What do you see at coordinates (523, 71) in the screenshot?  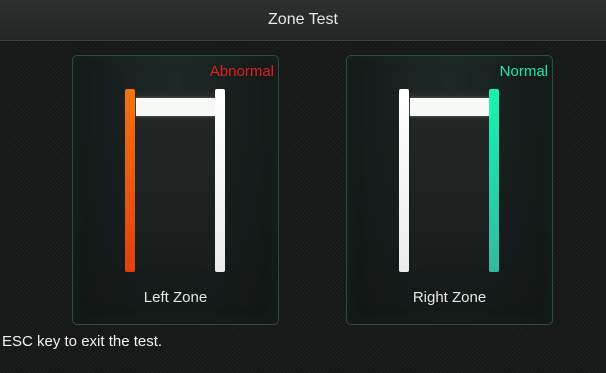 I see `status-badge: Normal` at bounding box center [523, 71].